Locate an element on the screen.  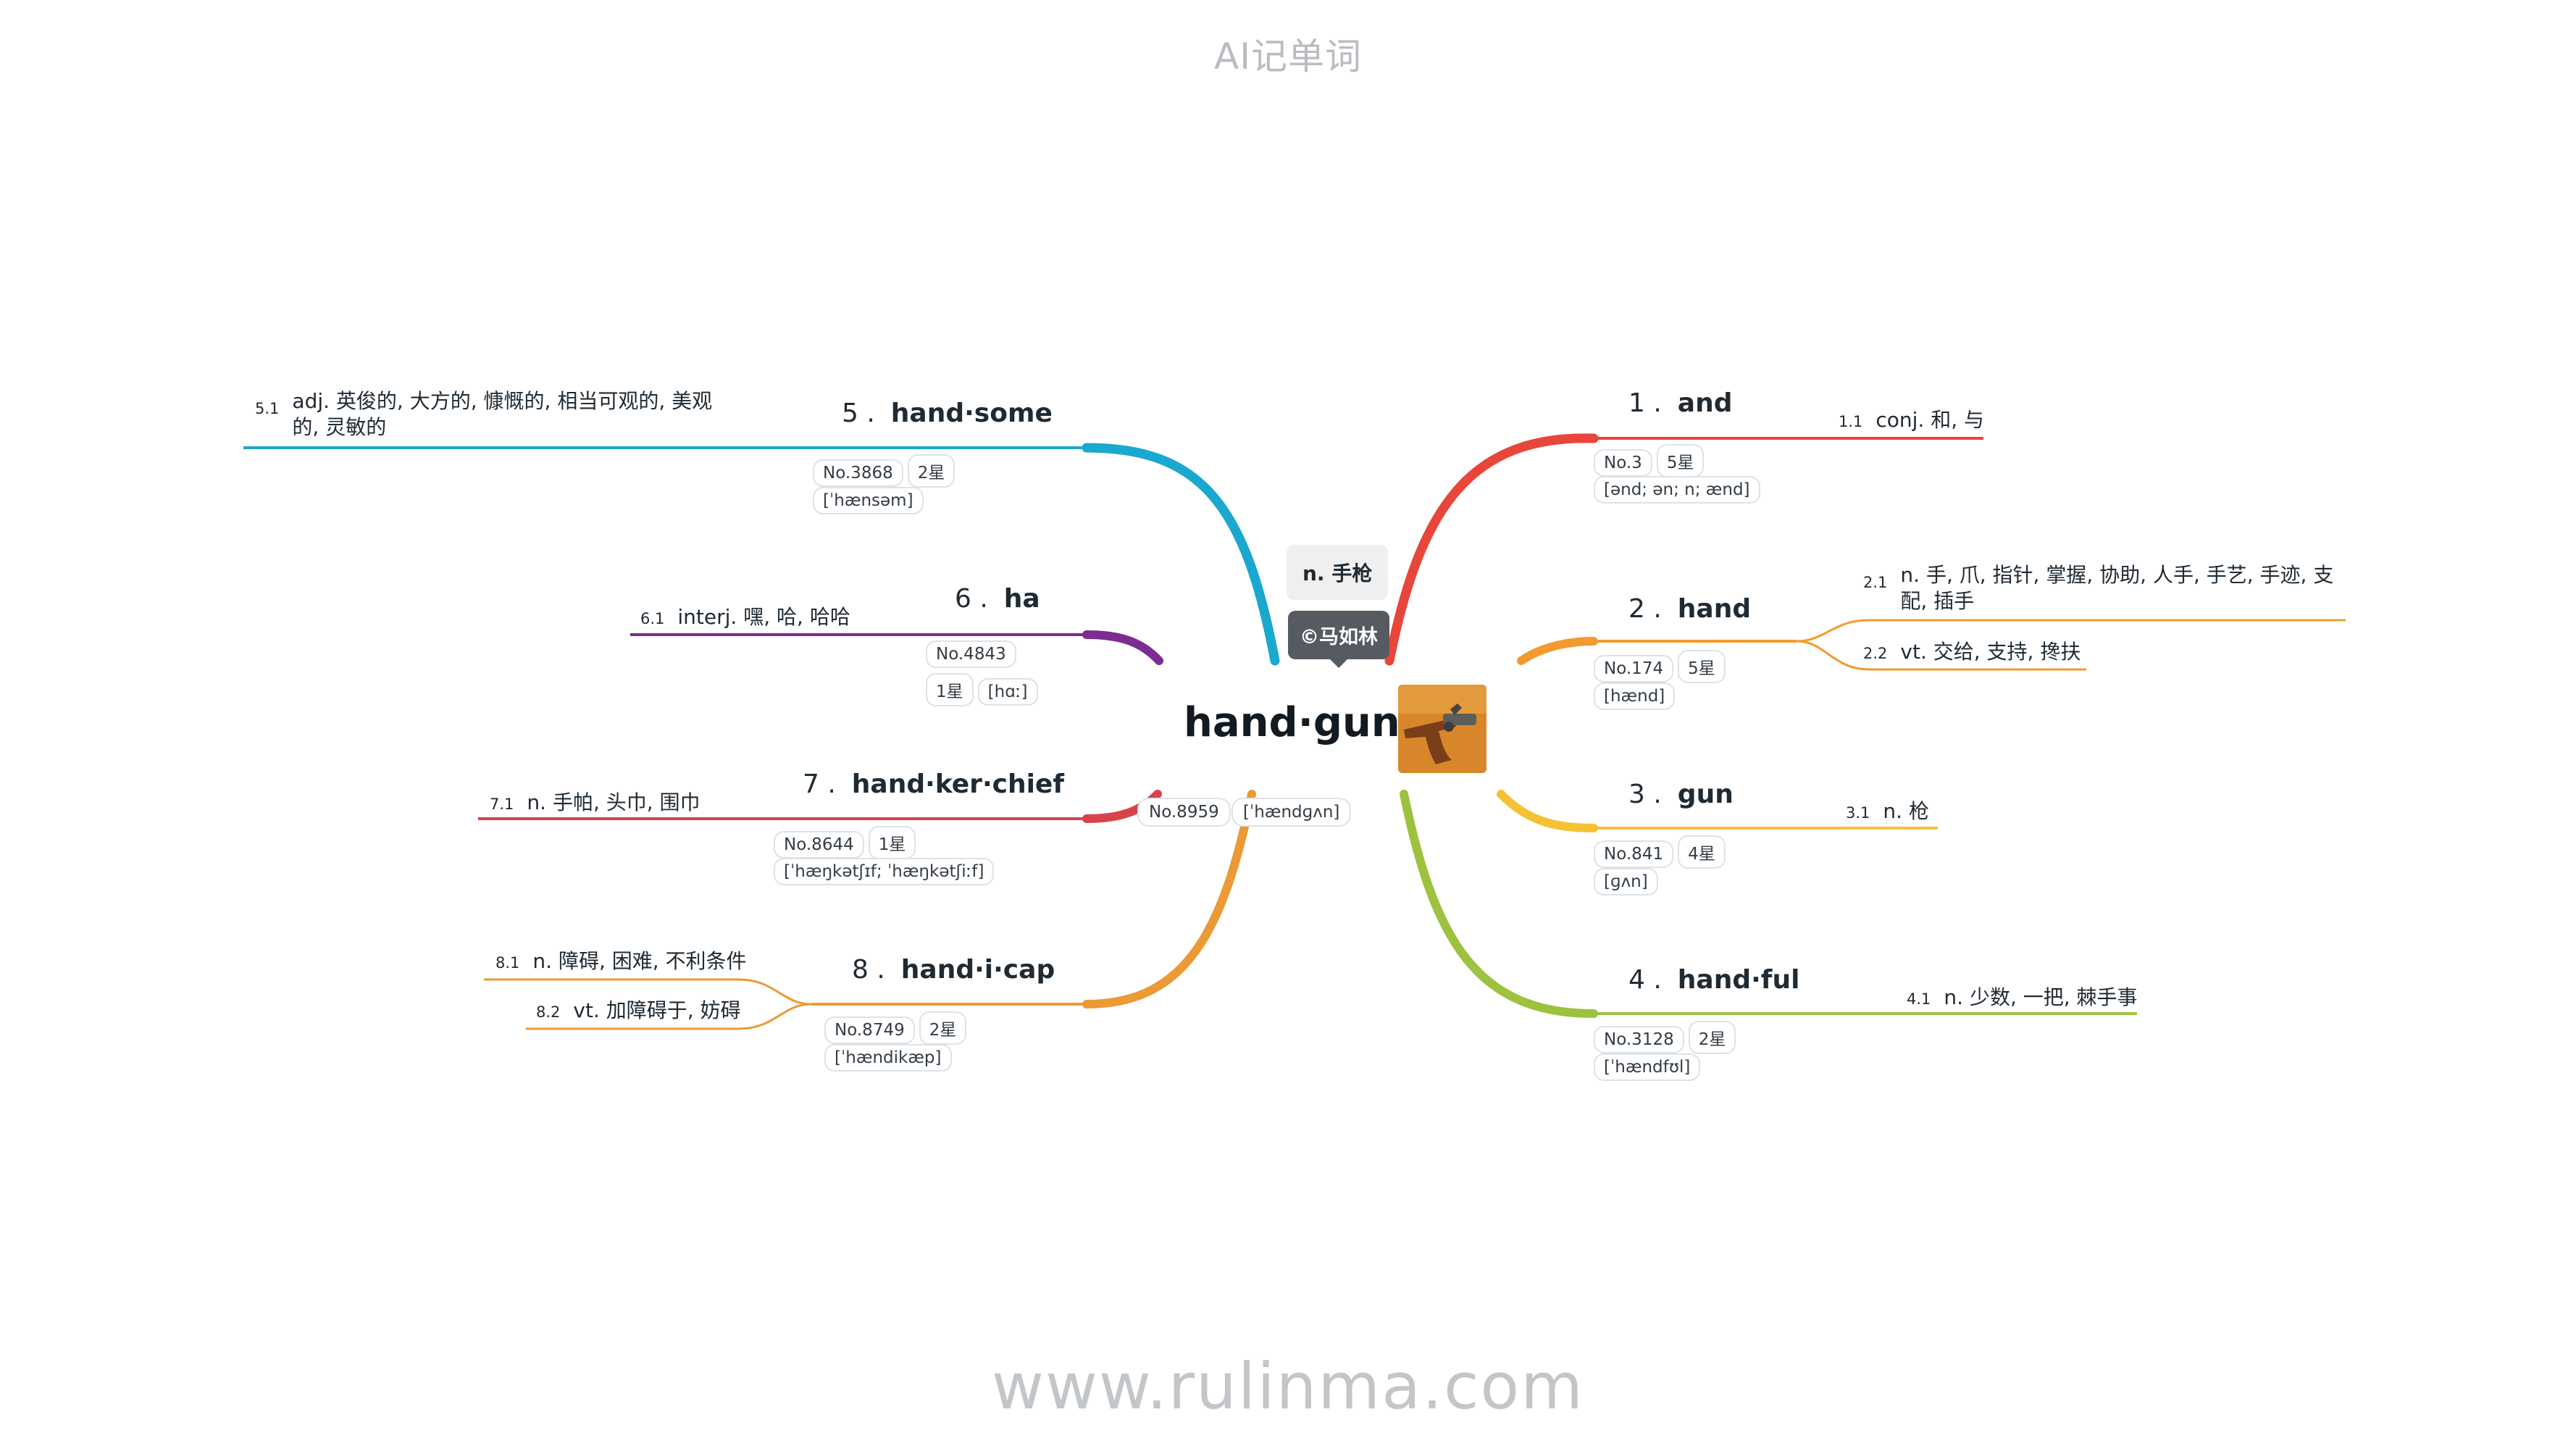
definition-2-2: 2.2 vt. 交给, 支持, 搀扶 is located at coordinates (1972, 650).